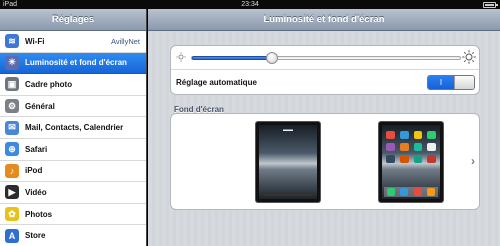  I want to click on brightness-row, so click(325, 58).